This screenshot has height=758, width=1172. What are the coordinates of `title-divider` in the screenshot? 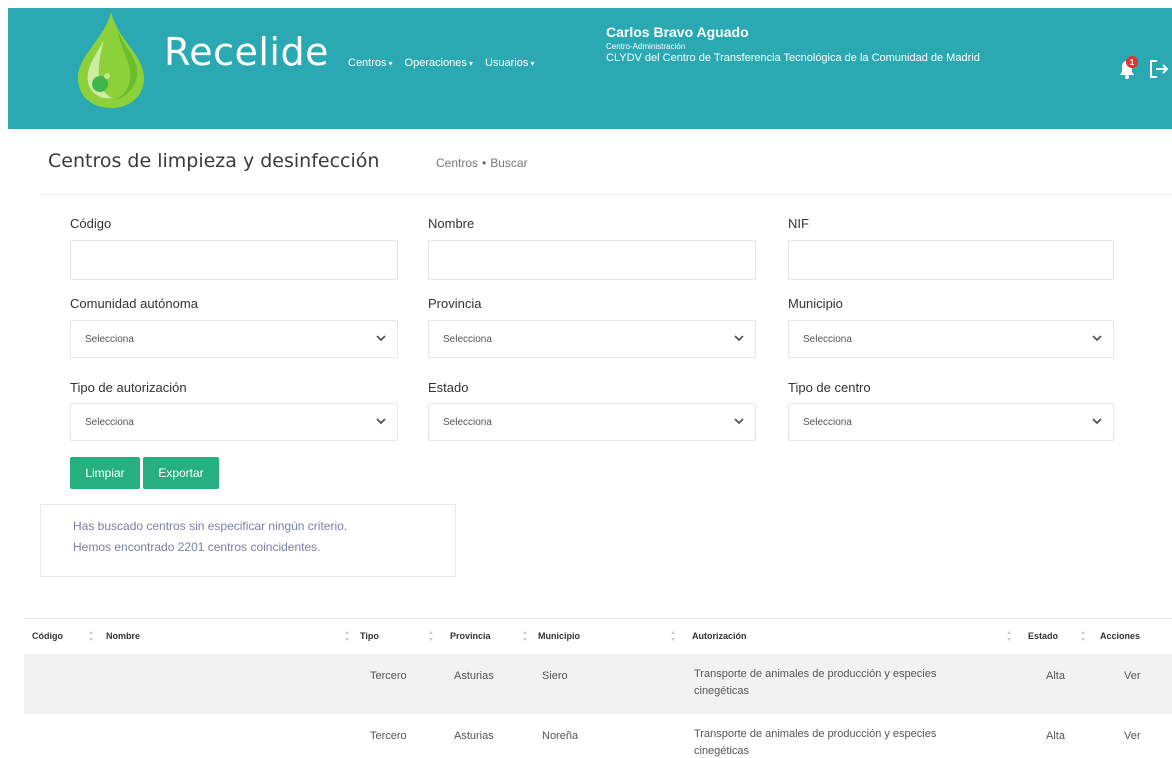 It's located at (606, 194).